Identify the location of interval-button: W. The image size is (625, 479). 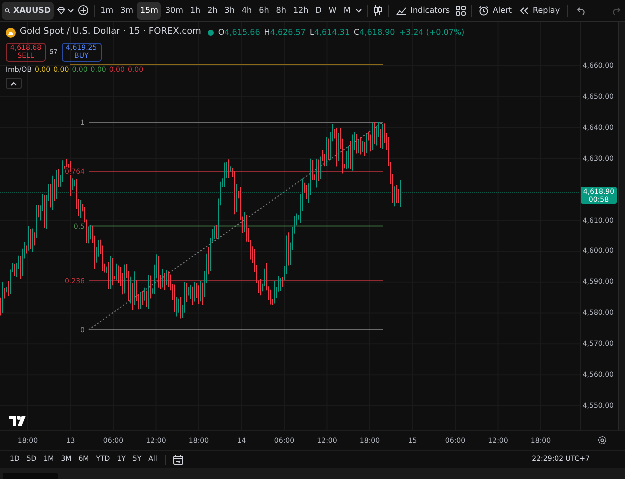
(333, 11).